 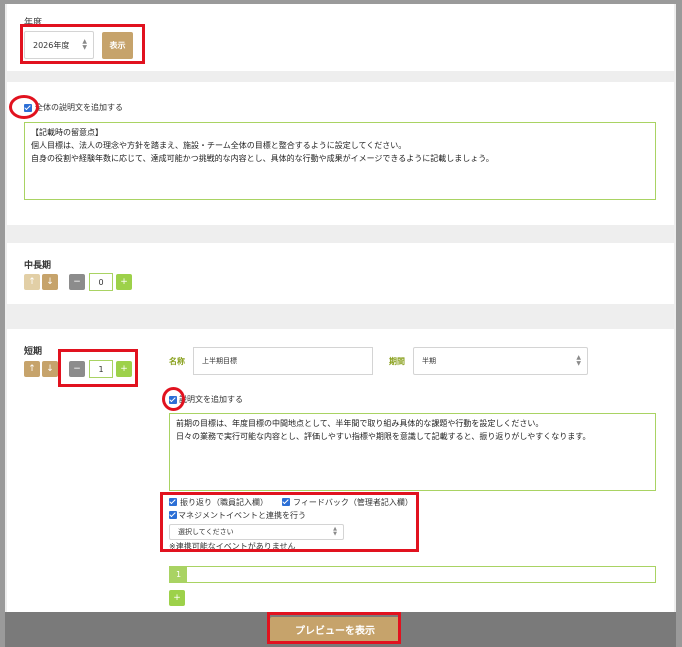 I want to click on add-tab-button: +, so click(x=177, y=598).